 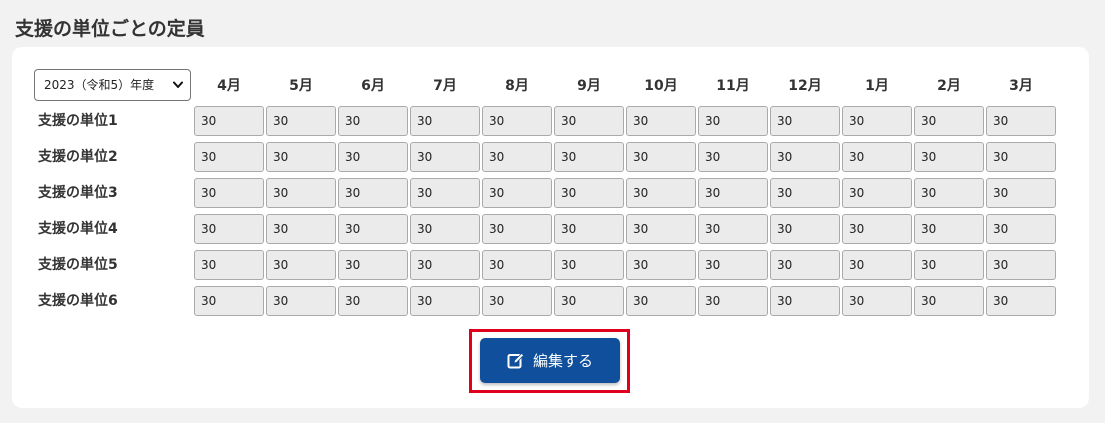 What do you see at coordinates (78, 193) in the screenshot?
I see `row-label: 支援の単位3` at bounding box center [78, 193].